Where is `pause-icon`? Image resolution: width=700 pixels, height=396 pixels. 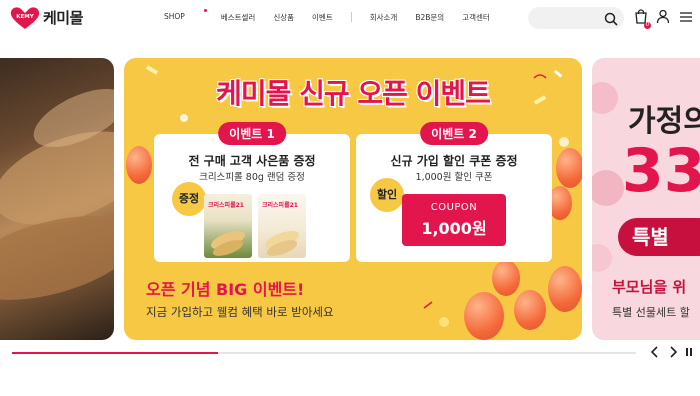
pause-icon is located at coordinates (689, 353).